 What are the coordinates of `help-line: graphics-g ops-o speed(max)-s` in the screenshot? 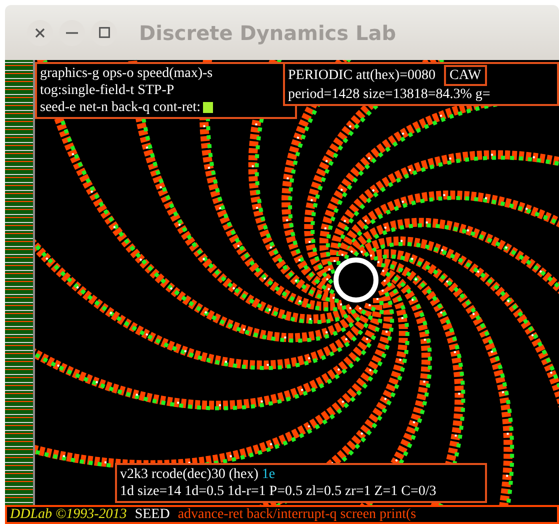 It's located at (126, 73).